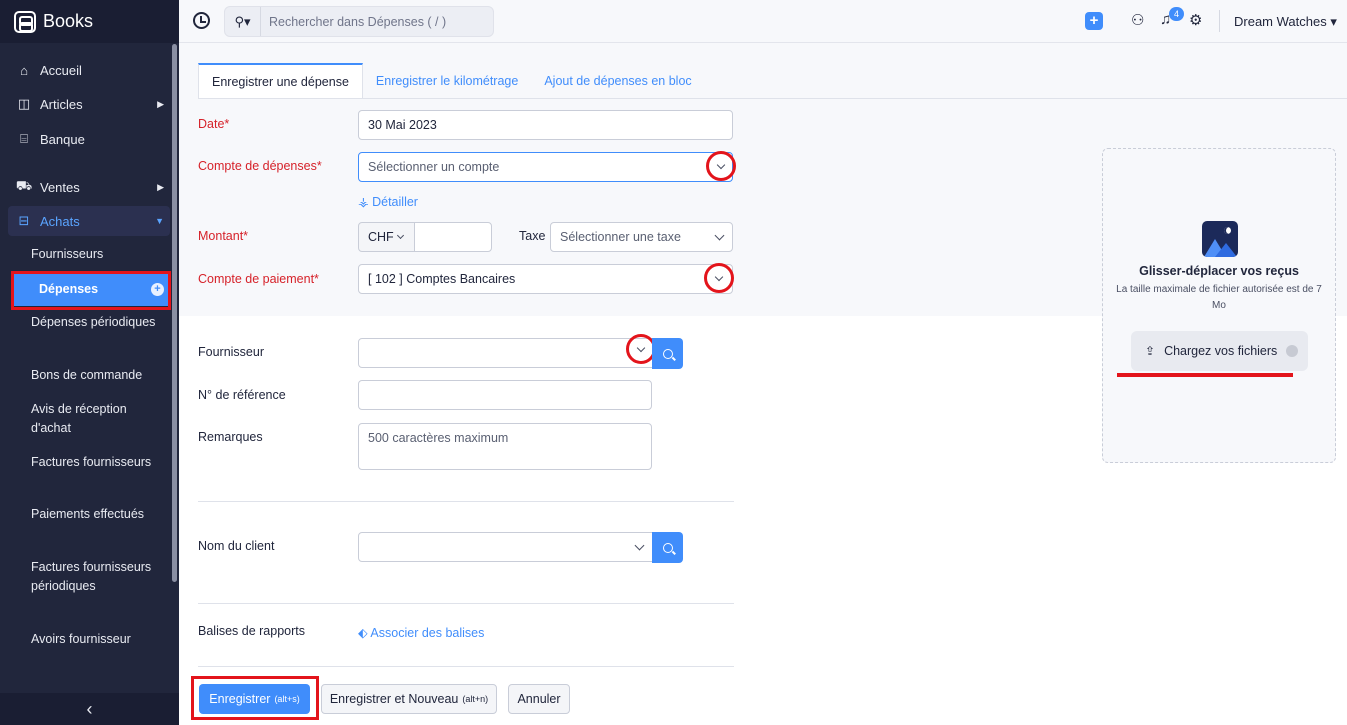  Describe the element at coordinates (434, 167) in the screenshot. I see `expense-account-placeholder: Sélectionner un compte` at that location.